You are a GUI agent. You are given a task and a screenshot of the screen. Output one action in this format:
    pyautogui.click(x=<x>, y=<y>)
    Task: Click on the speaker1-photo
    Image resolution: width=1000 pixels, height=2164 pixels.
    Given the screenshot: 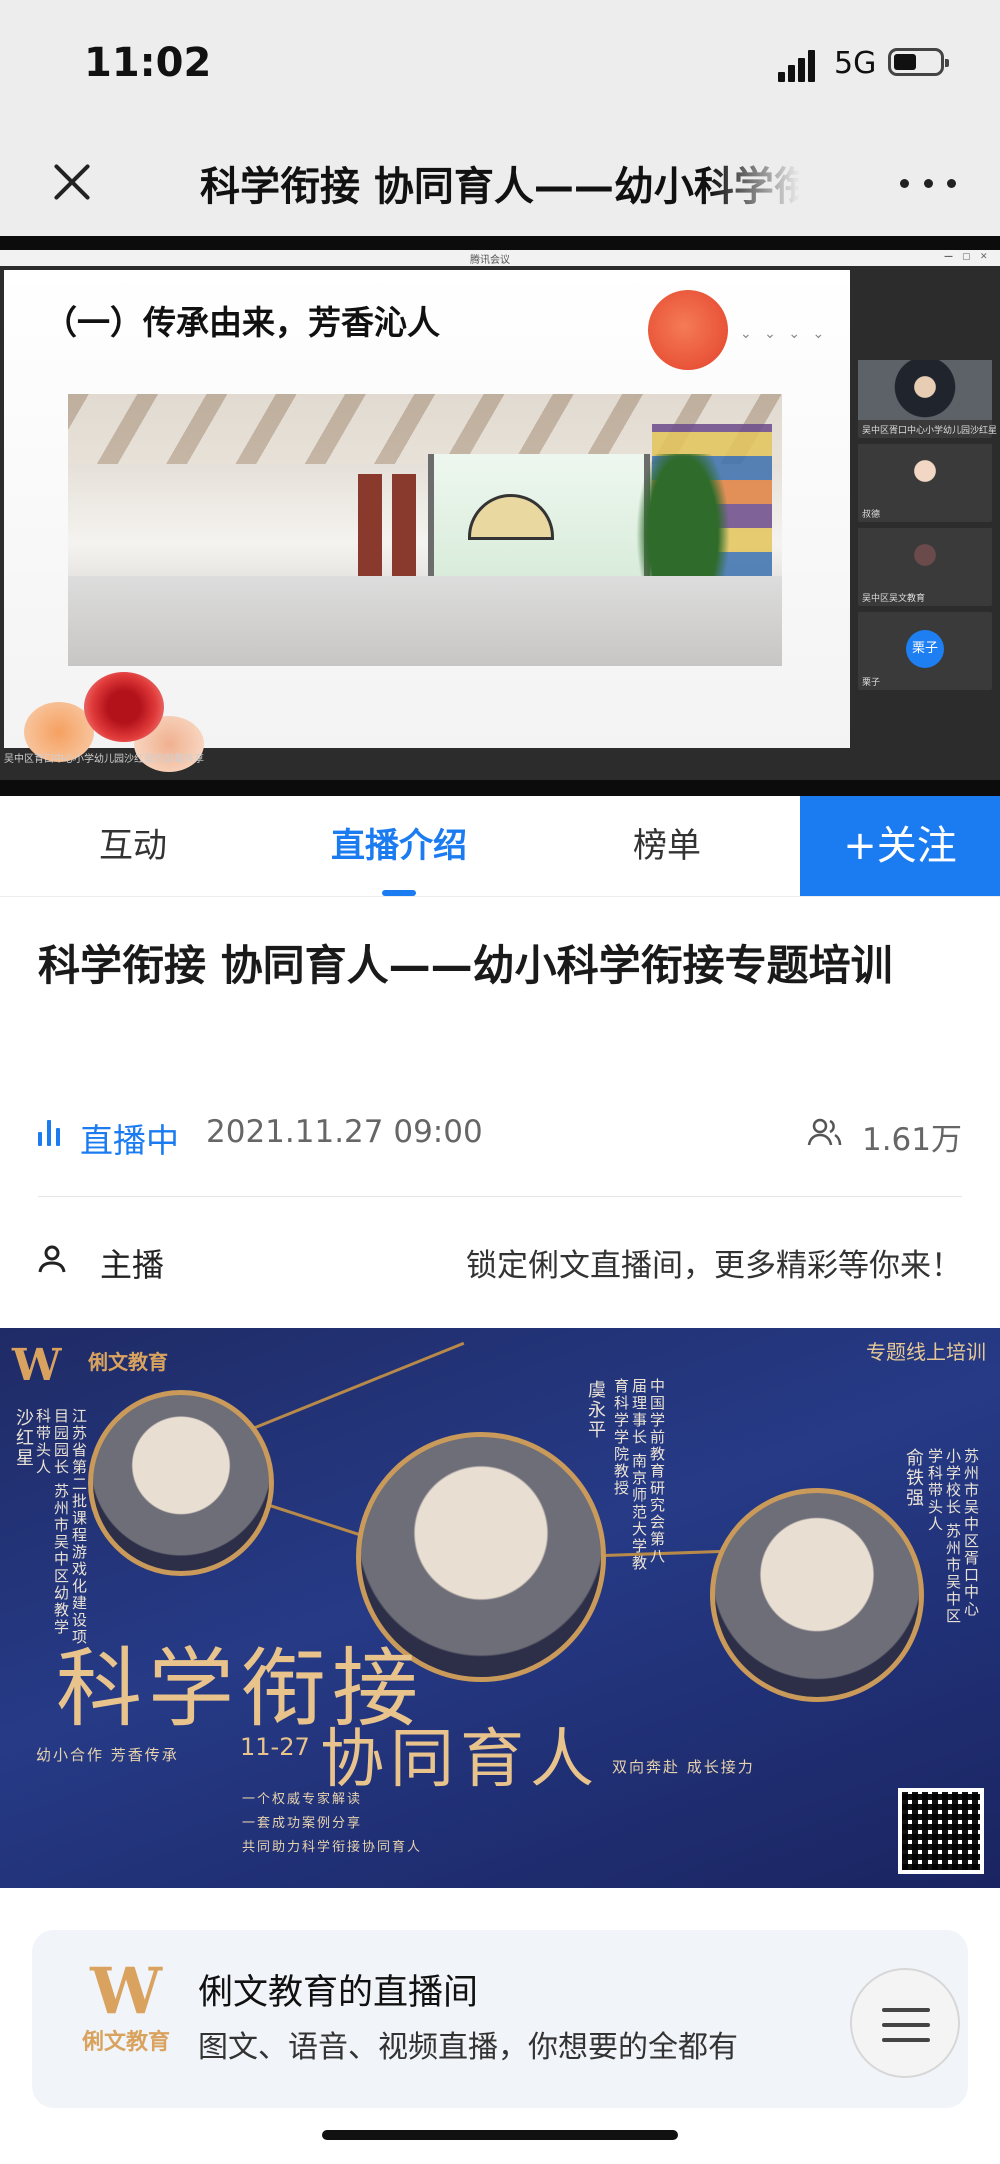 What is the action you would take?
    pyautogui.click(x=181, y=1483)
    